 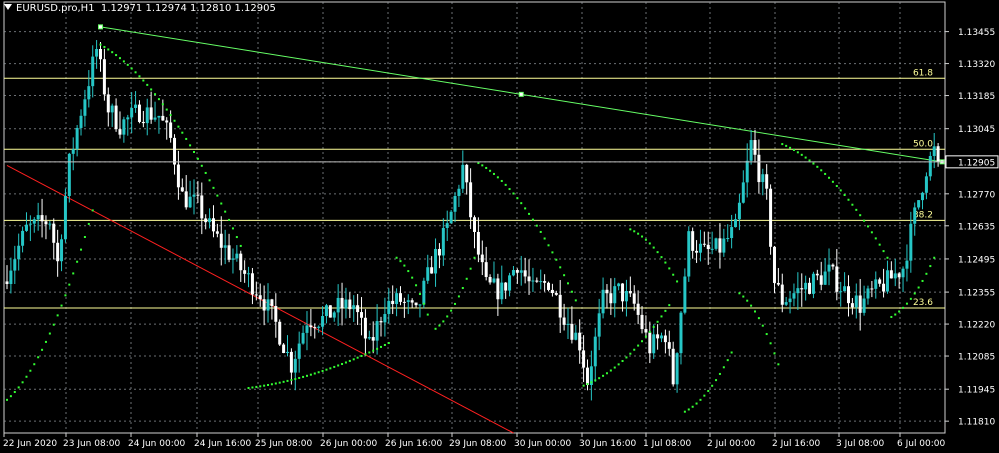 What do you see at coordinates (8, 7) in the screenshot?
I see `dropdown-arrow-icon` at bounding box center [8, 7].